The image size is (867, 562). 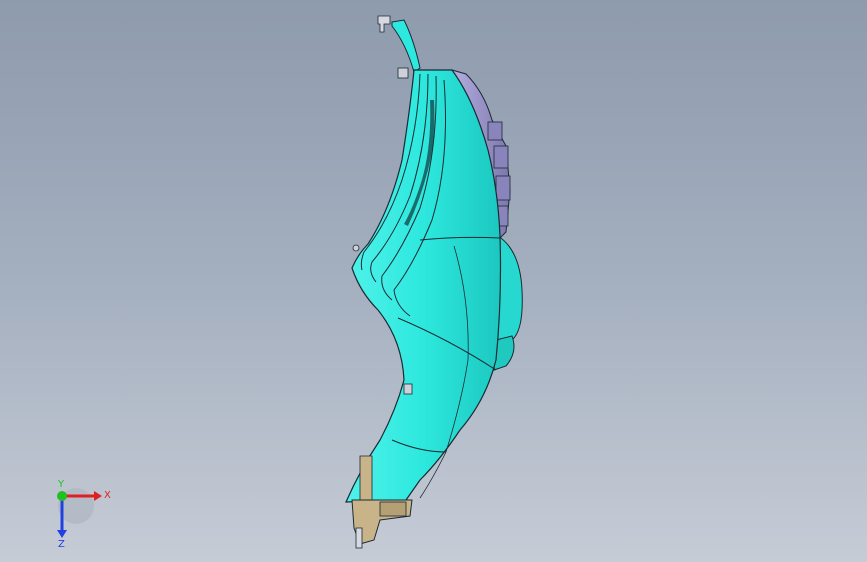 I want to click on main-shell, so click(x=423, y=286).